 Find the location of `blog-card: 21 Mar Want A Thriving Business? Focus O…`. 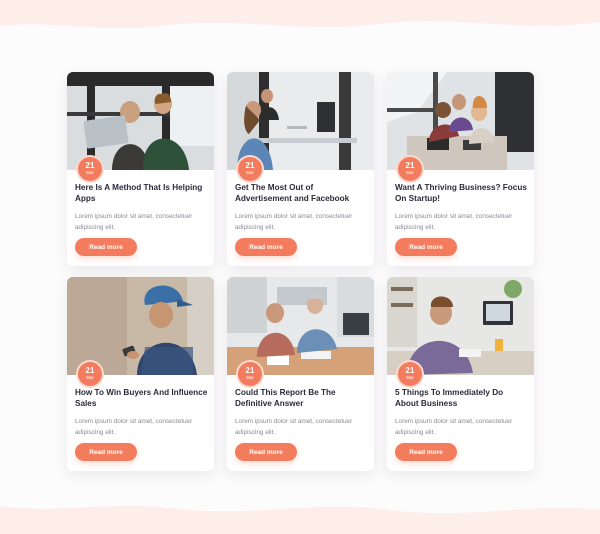

blog-card: 21 Mar Want A Thriving Business? Focus O… is located at coordinates (460, 169).